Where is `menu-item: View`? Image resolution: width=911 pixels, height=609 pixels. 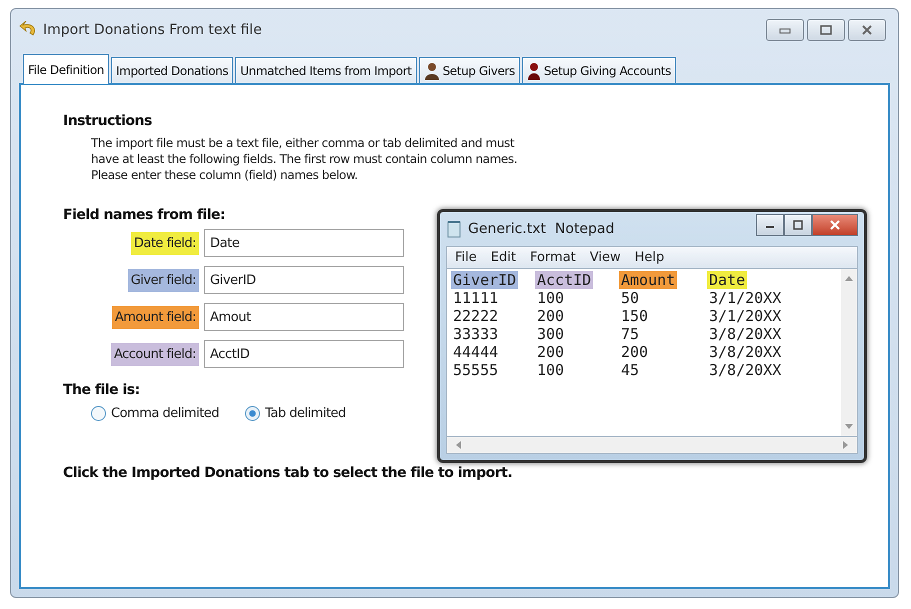 menu-item: View is located at coordinates (605, 257).